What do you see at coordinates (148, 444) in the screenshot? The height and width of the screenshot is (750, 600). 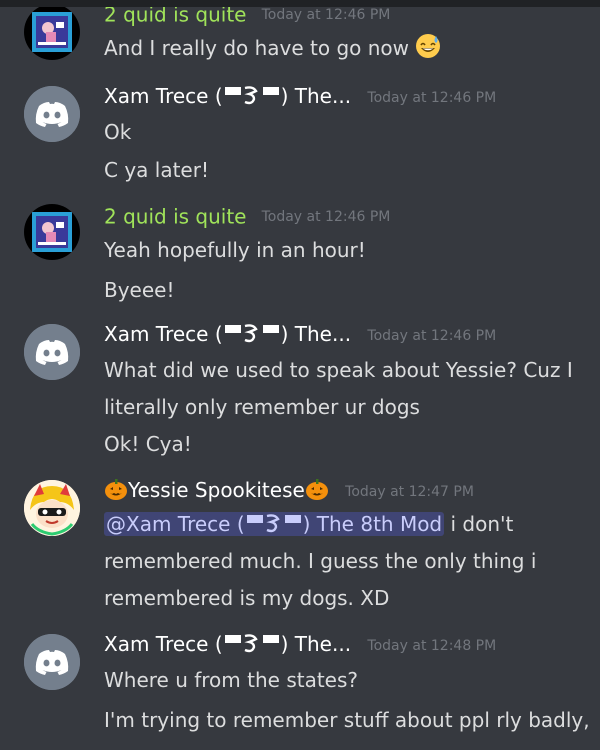 I see `message-text: Ok! Cya!` at bounding box center [148, 444].